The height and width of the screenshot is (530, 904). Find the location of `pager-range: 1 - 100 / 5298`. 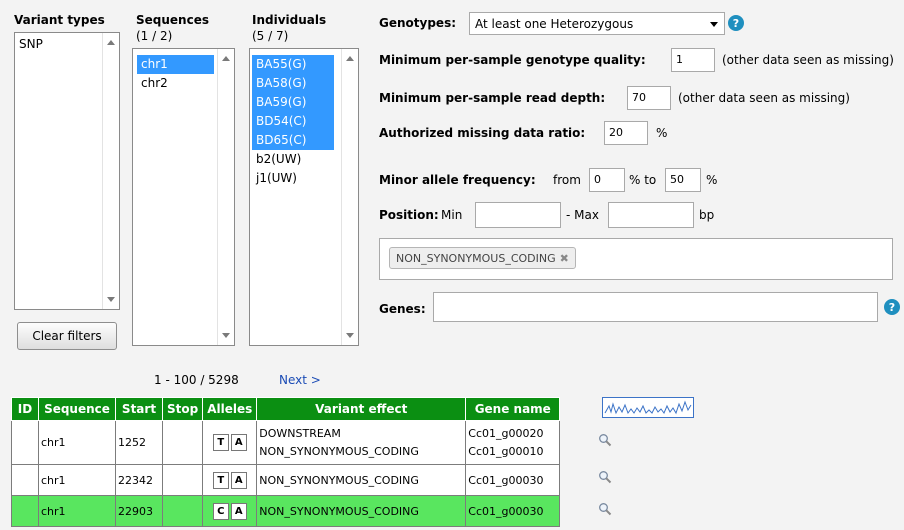

pager-range: 1 - 100 / 5298 is located at coordinates (196, 380).